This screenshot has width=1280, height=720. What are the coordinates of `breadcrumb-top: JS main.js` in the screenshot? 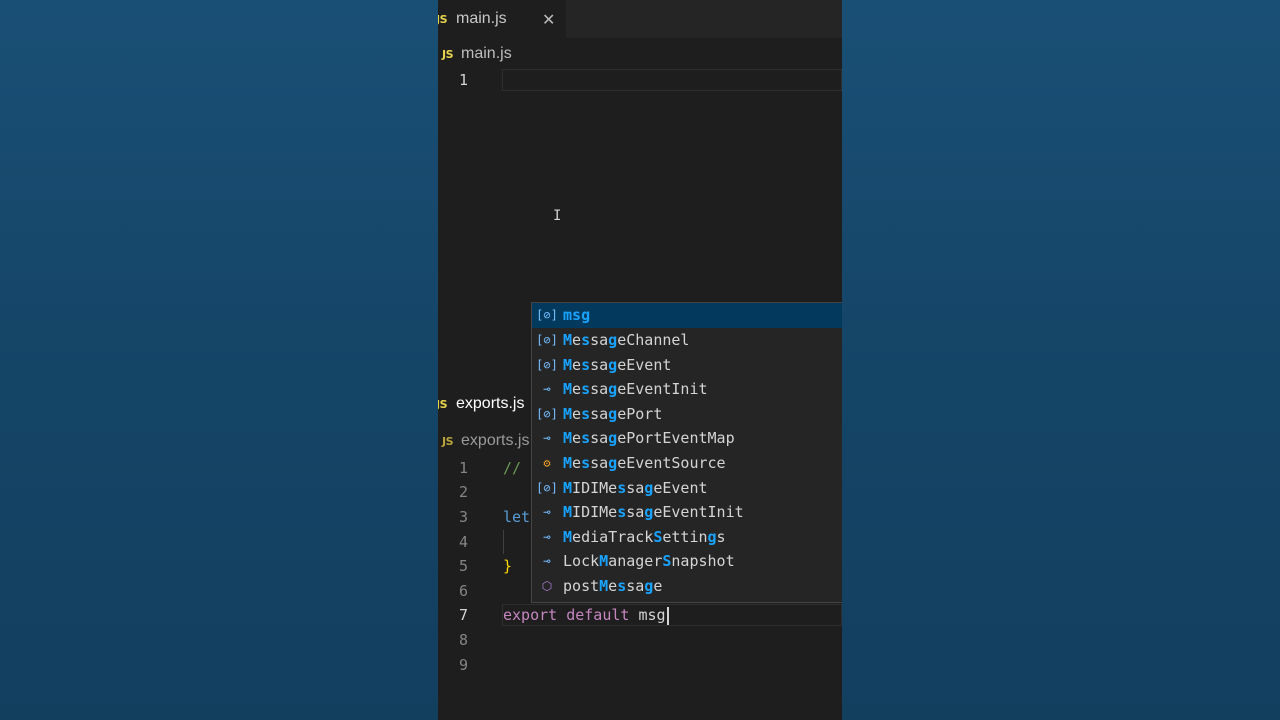 It's located at (640, 54).